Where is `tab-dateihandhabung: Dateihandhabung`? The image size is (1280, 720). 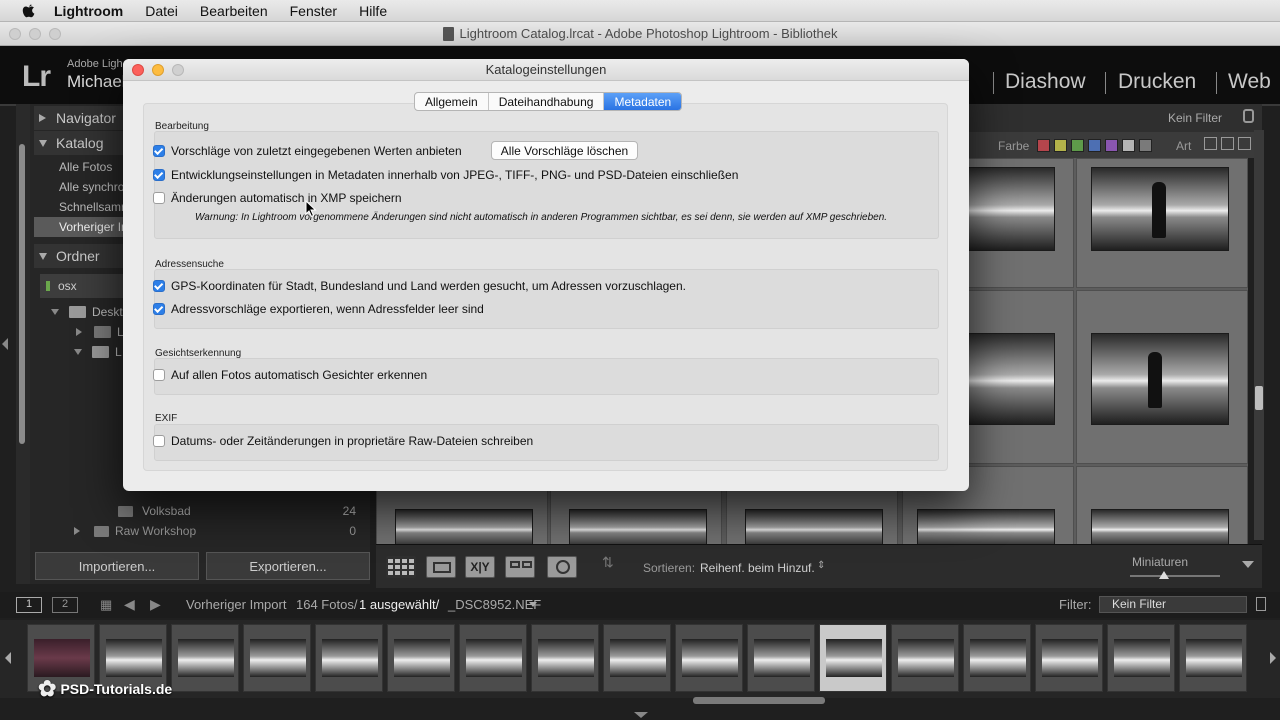
tab-dateihandhabung: Dateihandhabung is located at coordinates (547, 101).